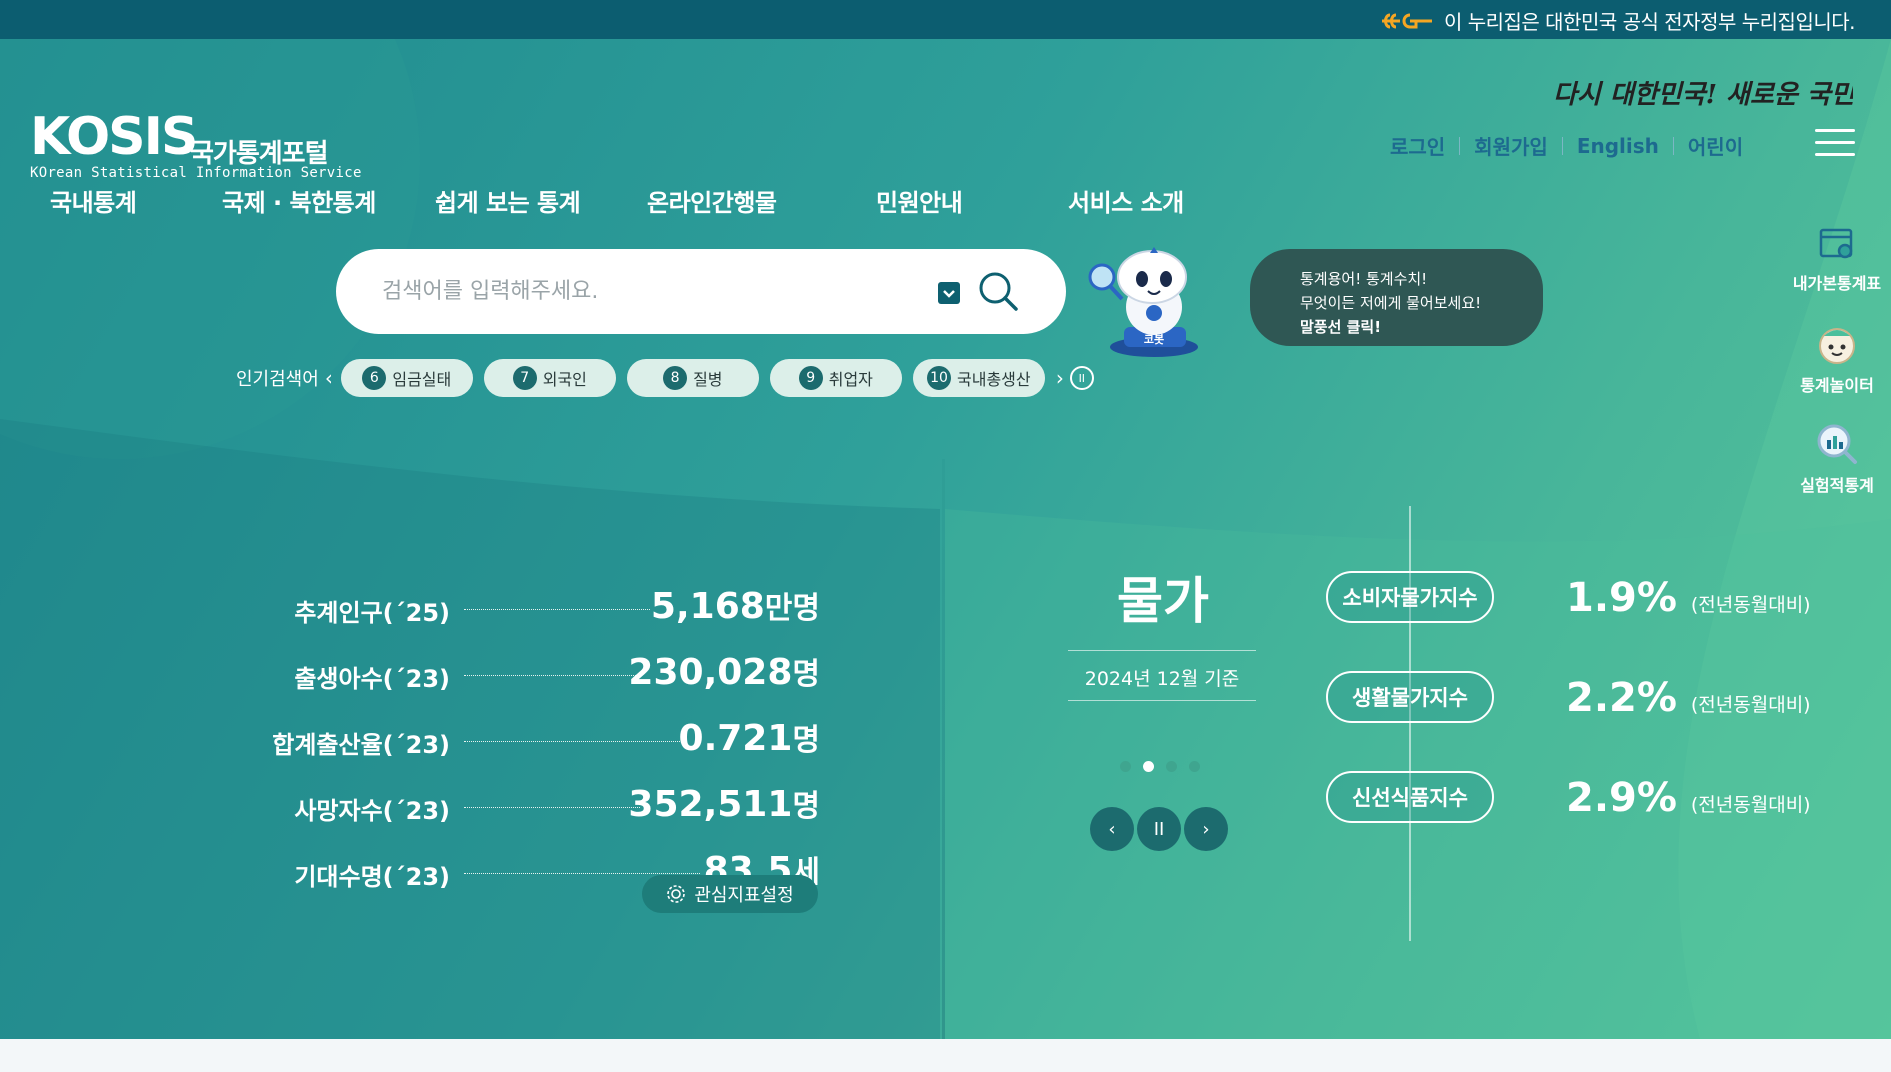  I want to click on nav-domestic-stats: 국내통계, so click(93, 200).